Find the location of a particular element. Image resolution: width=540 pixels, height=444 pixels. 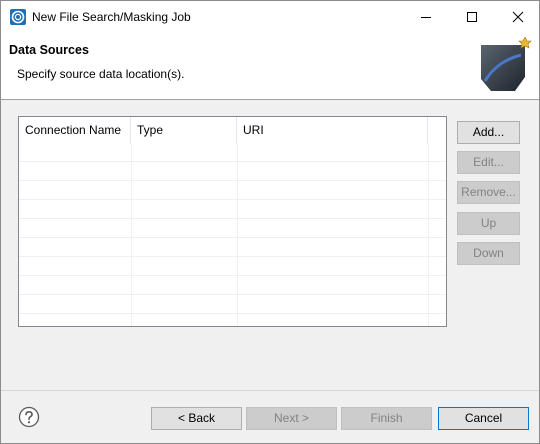

cancel-button: Cancel is located at coordinates (483, 418).